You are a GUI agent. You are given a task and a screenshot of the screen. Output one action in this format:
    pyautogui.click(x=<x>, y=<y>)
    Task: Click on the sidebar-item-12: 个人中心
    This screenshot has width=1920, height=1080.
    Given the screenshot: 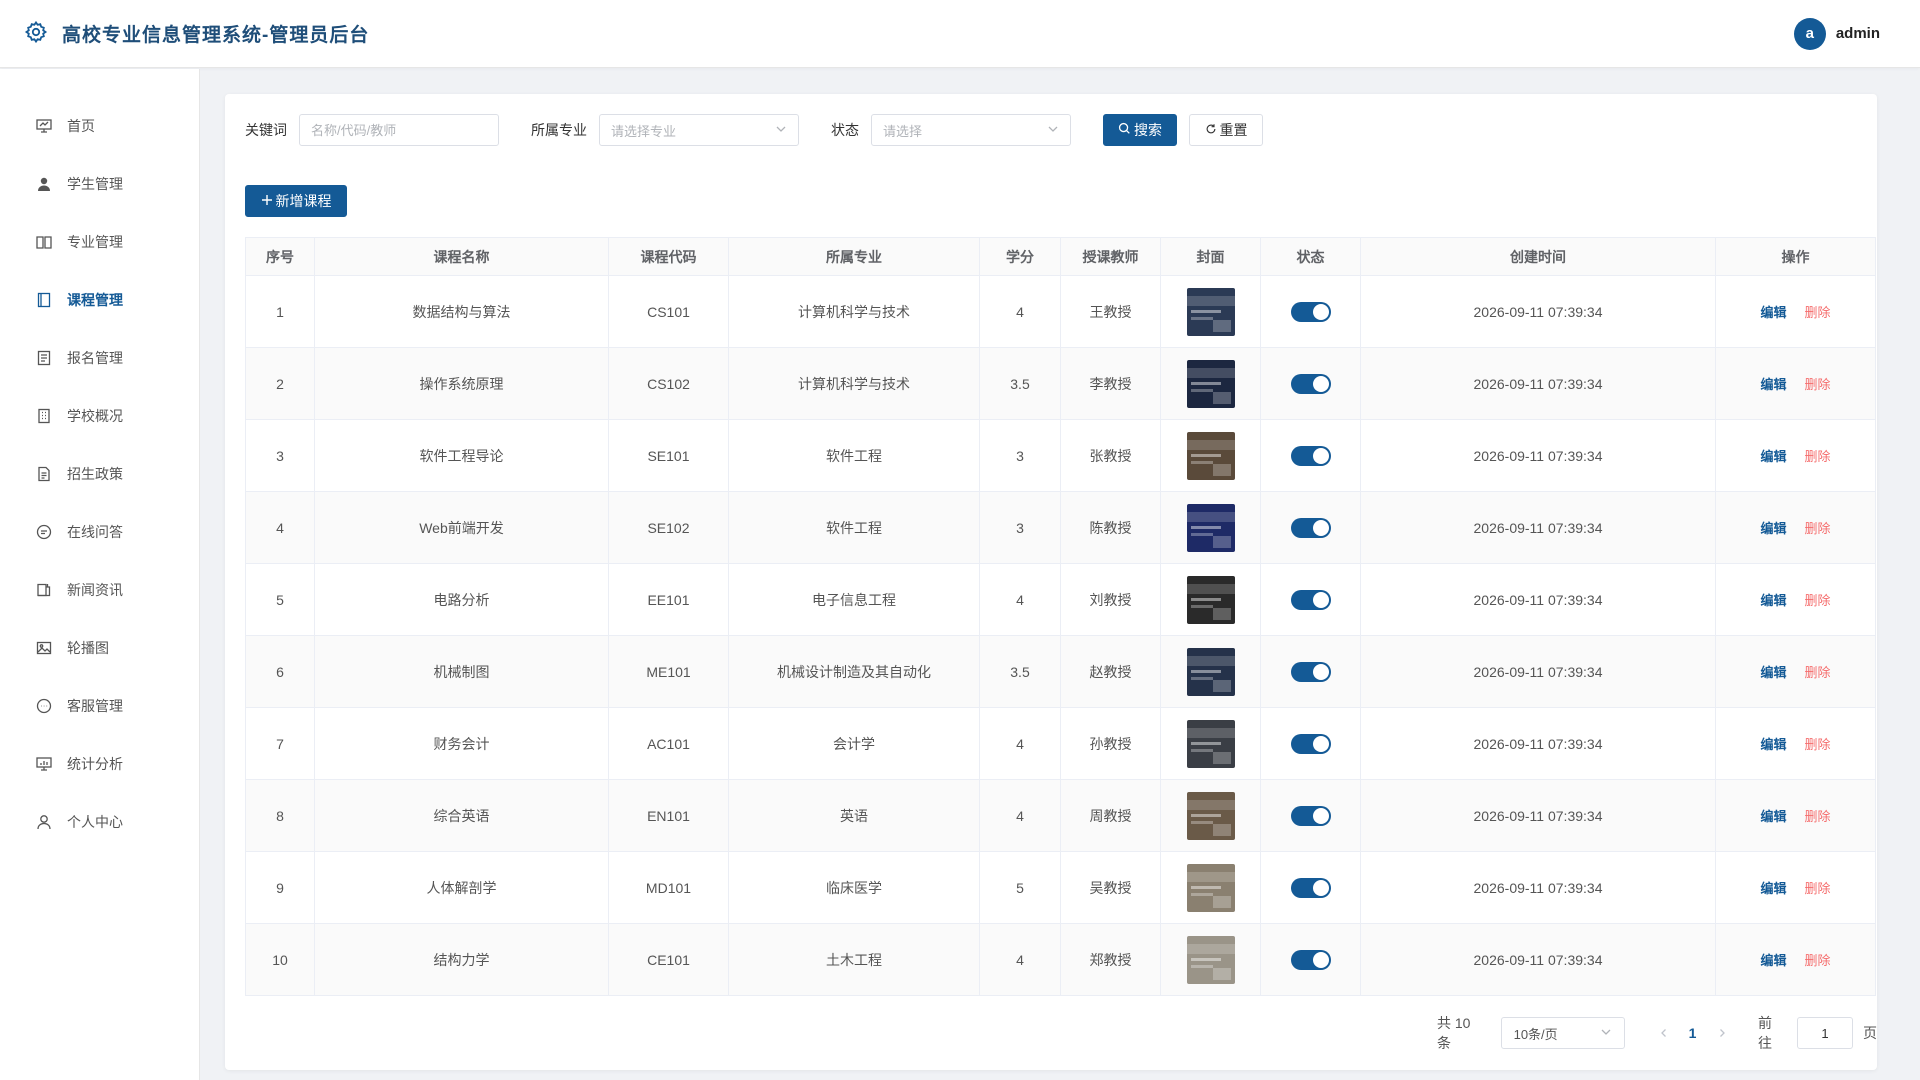 What is the action you would take?
    pyautogui.click(x=99, y=822)
    